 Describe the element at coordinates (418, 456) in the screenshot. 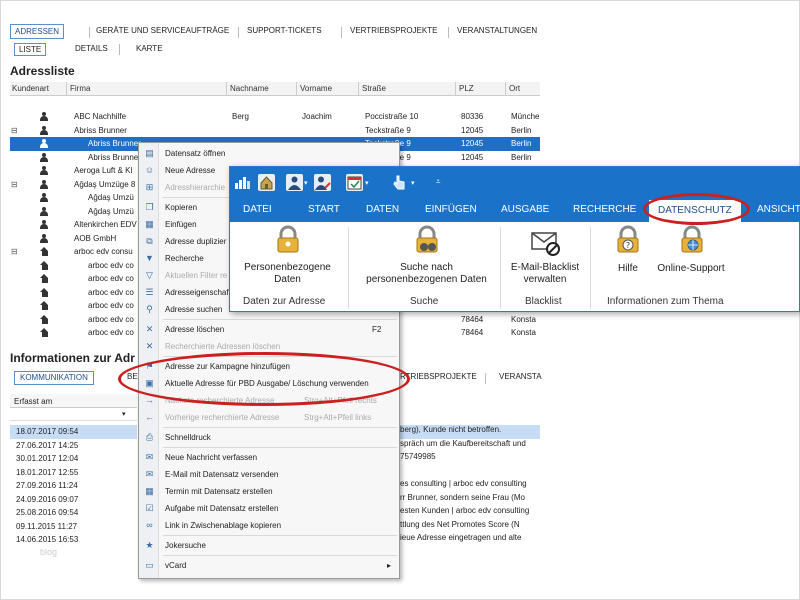

I see `entry-note: 75749985` at that location.